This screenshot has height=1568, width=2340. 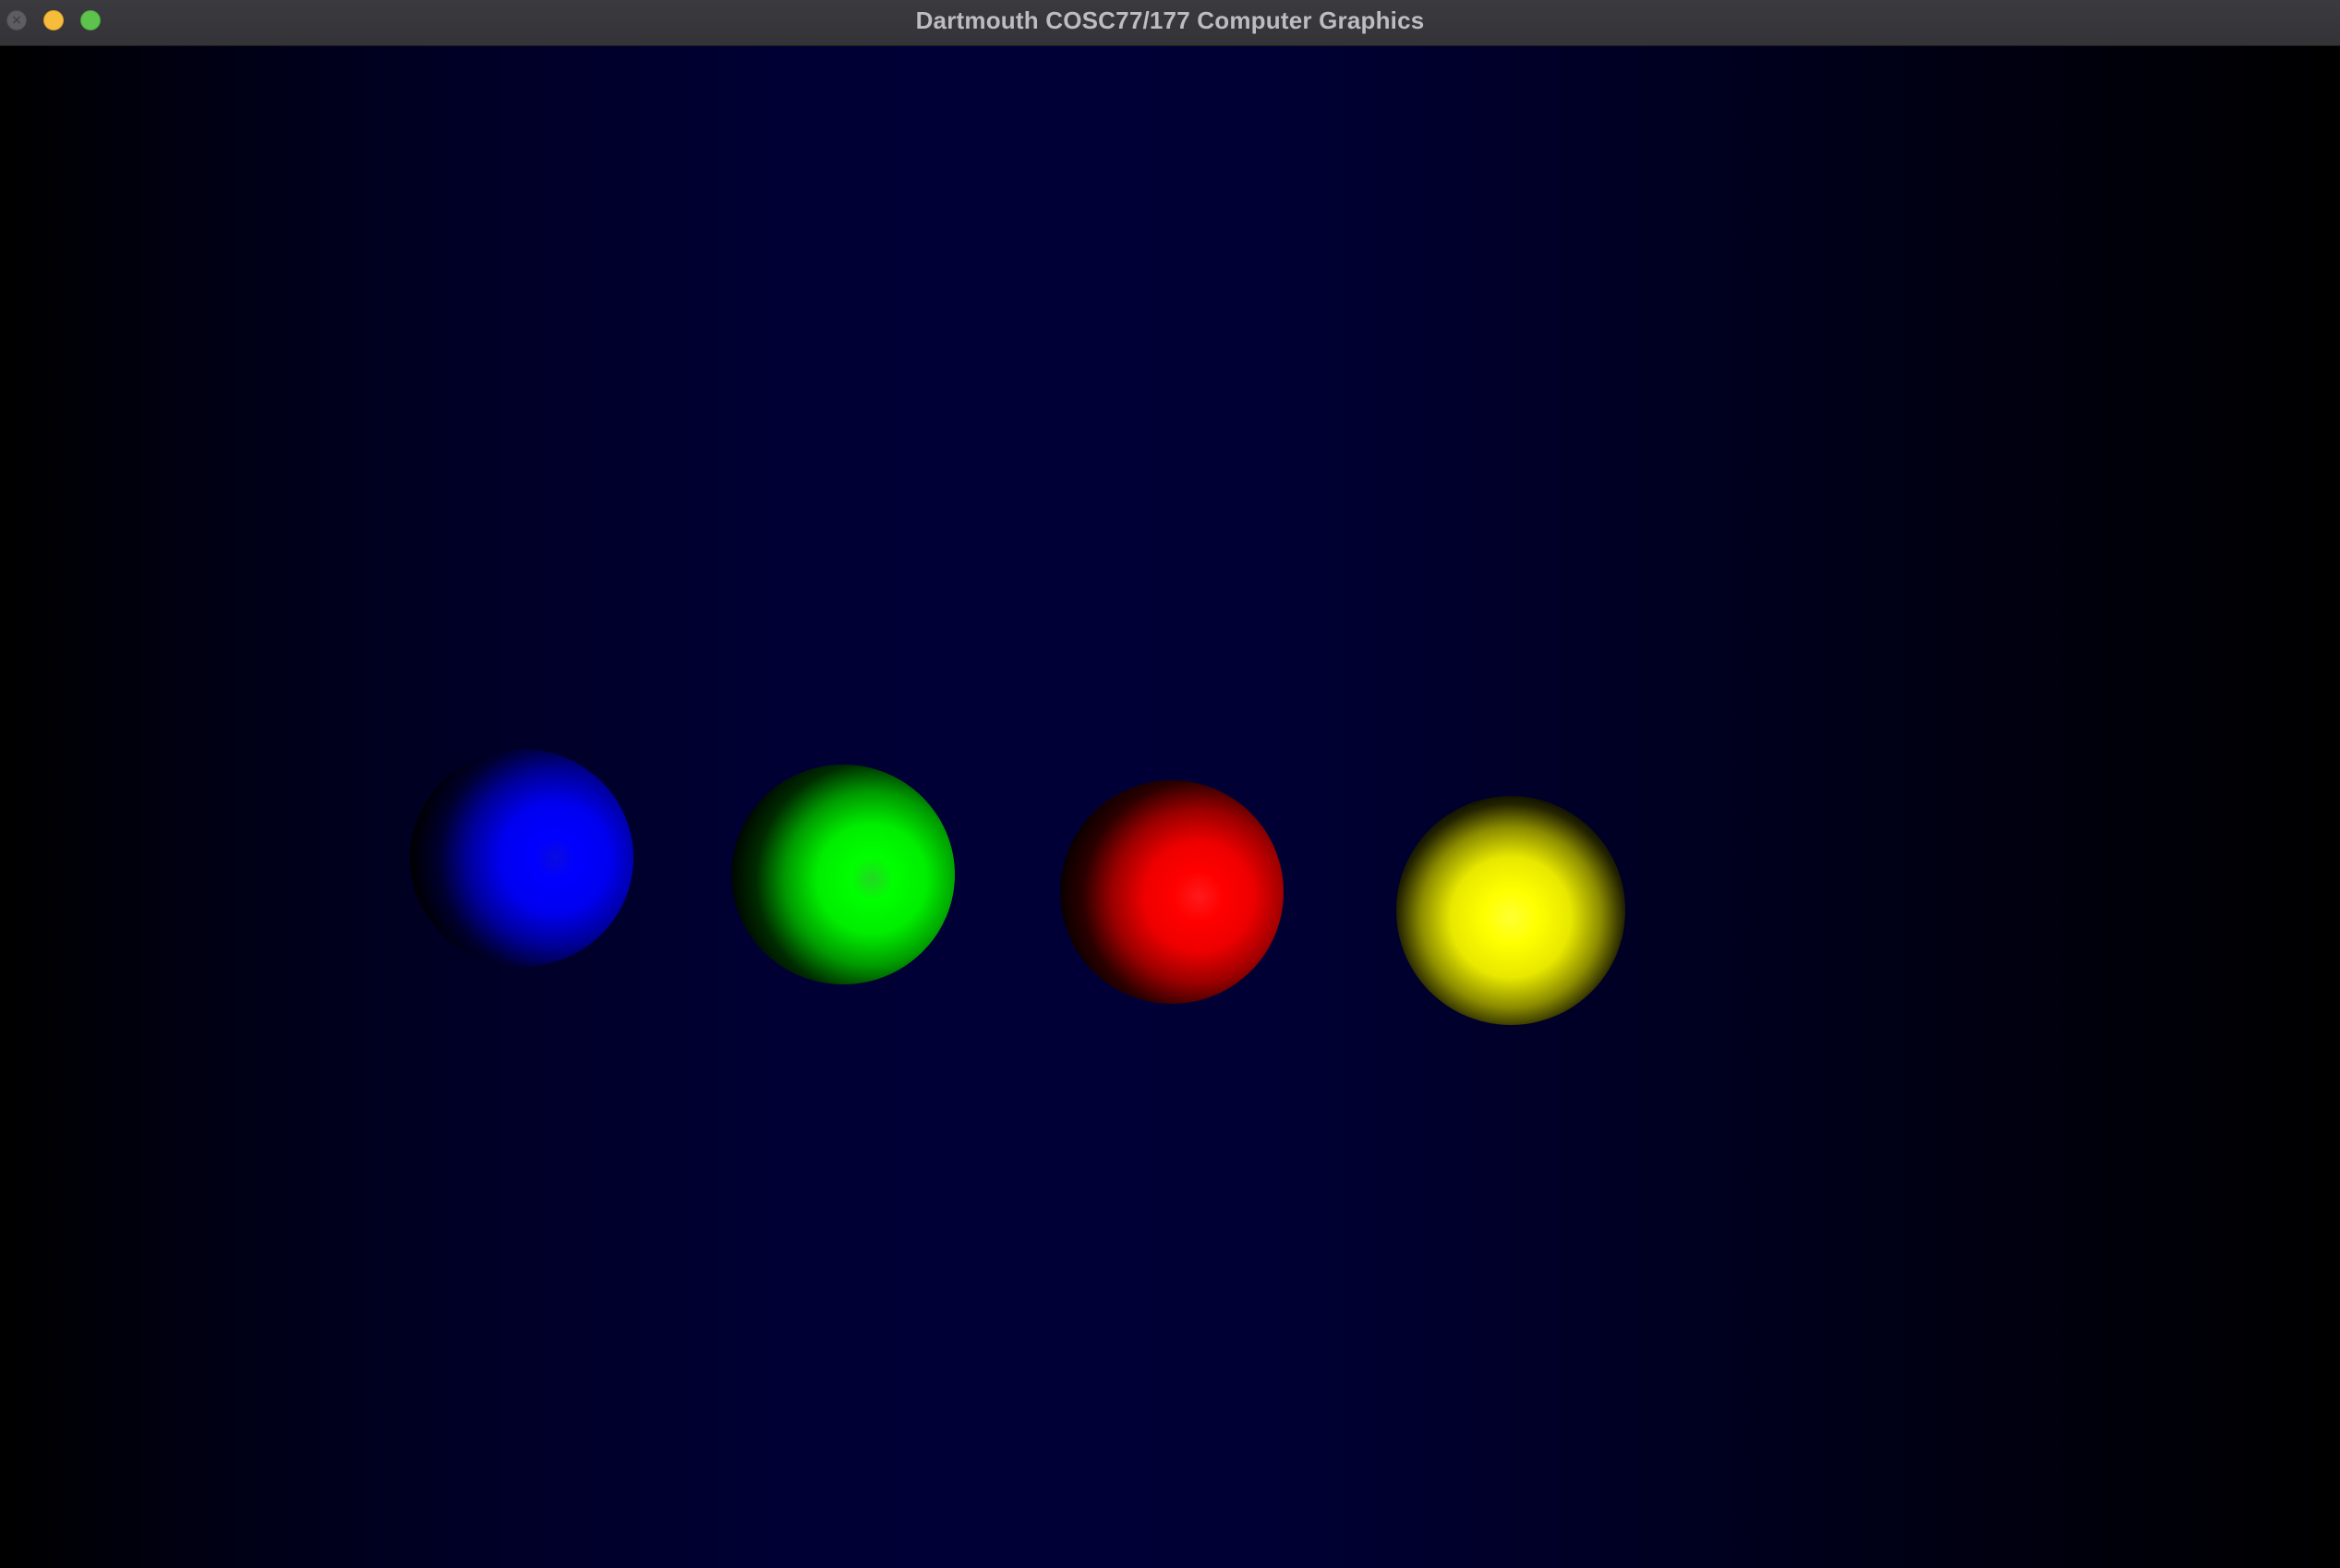 I want to click on window-title: Dartmouth COSC77/177 Computer Graphics, so click(x=1170, y=20).